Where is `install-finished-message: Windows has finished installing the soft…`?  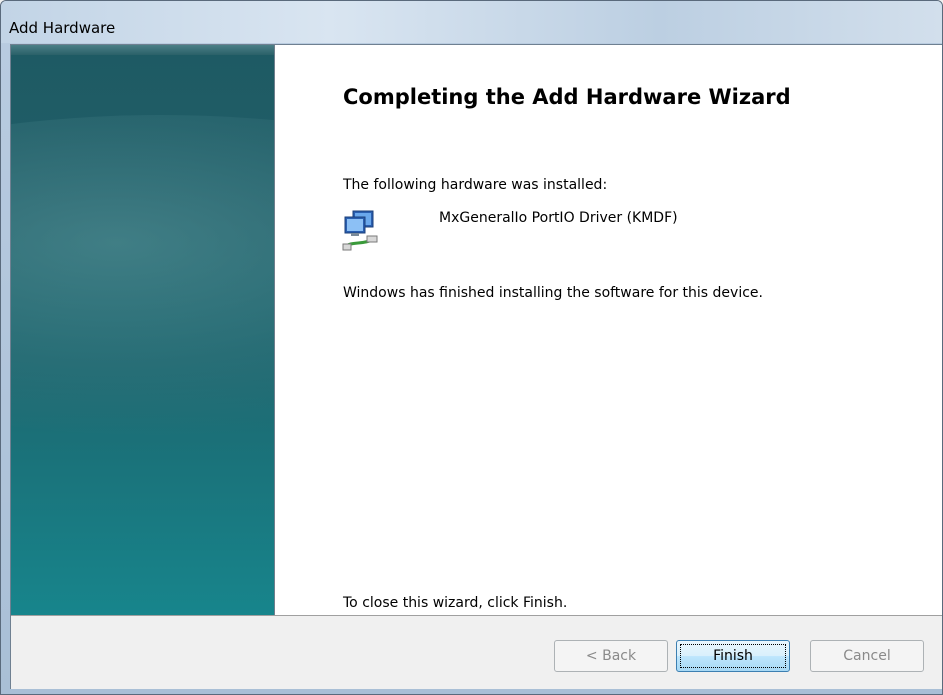
install-finished-message: Windows has finished installing the soft… is located at coordinates (553, 293).